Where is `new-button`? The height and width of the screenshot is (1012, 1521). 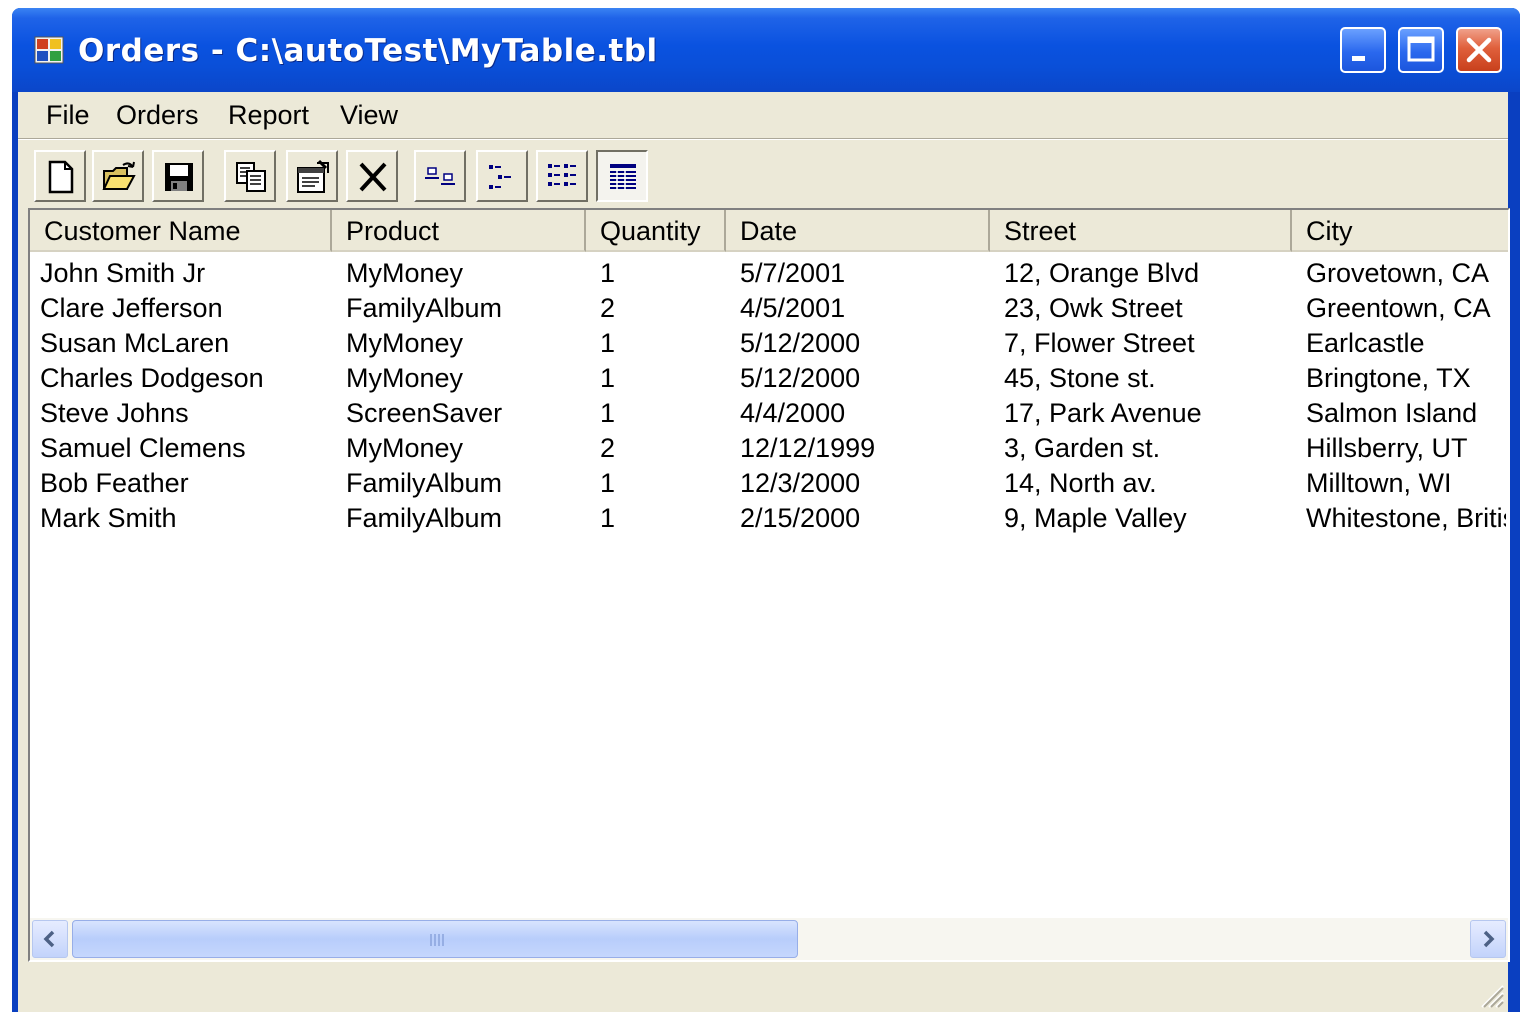 new-button is located at coordinates (60, 176).